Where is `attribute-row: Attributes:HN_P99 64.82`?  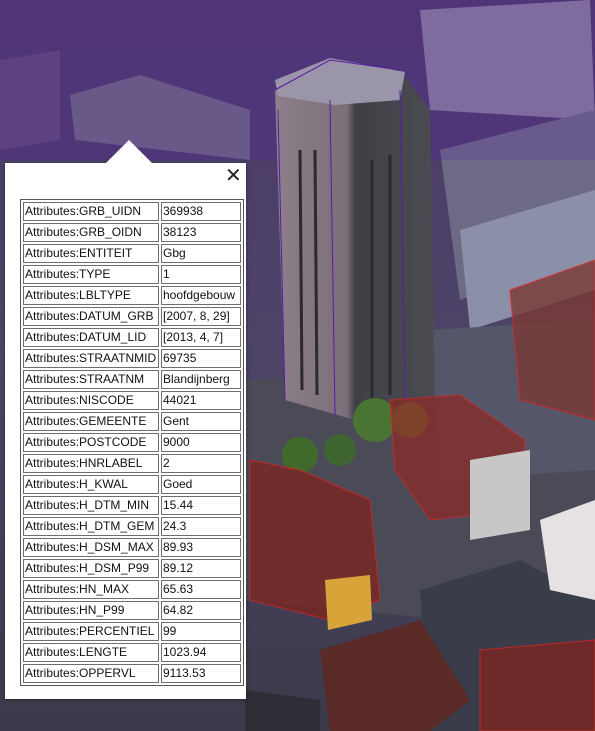 attribute-row: Attributes:HN_P99 64.82 is located at coordinates (132, 610).